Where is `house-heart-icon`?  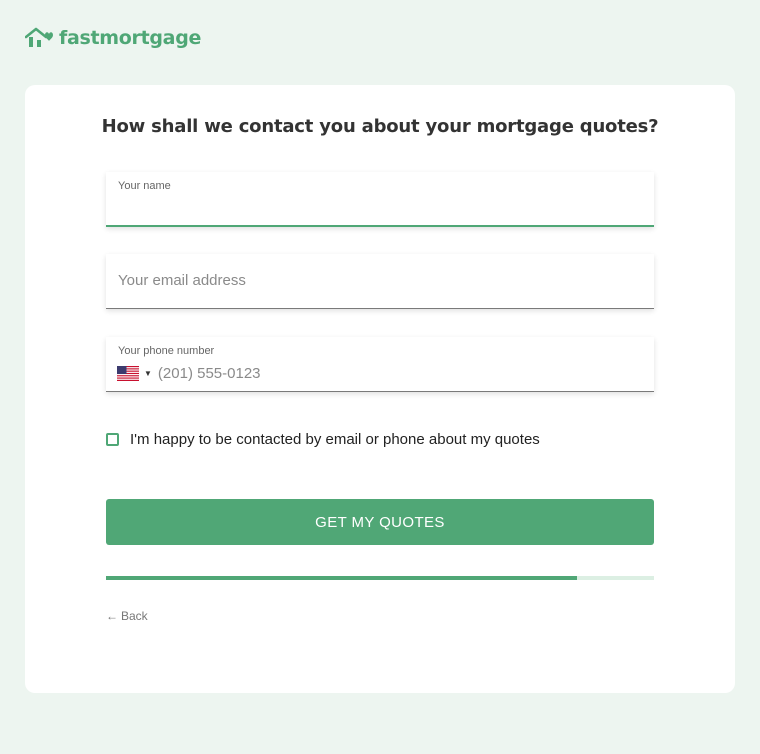
house-heart-icon is located at coordinates (39, 37).